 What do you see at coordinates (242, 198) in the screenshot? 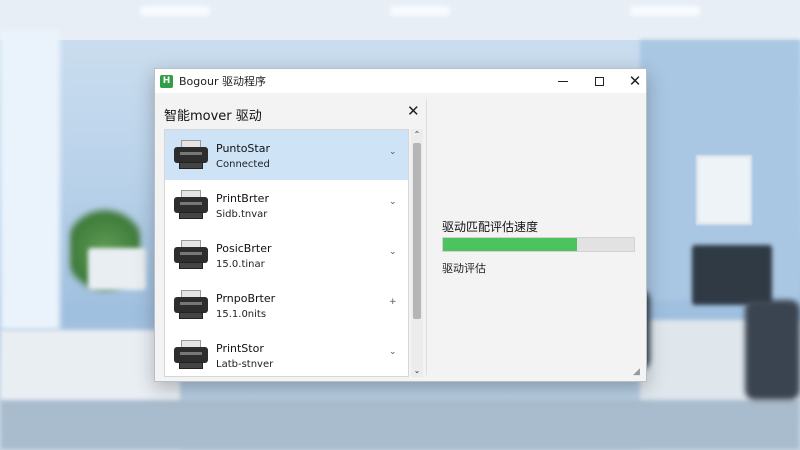
I see `printer-name: PrintBrter` at bounding box center [242, 198].